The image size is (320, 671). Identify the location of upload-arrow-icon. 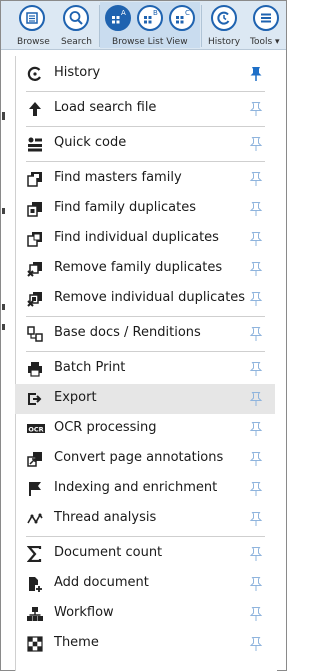
(35, 109).